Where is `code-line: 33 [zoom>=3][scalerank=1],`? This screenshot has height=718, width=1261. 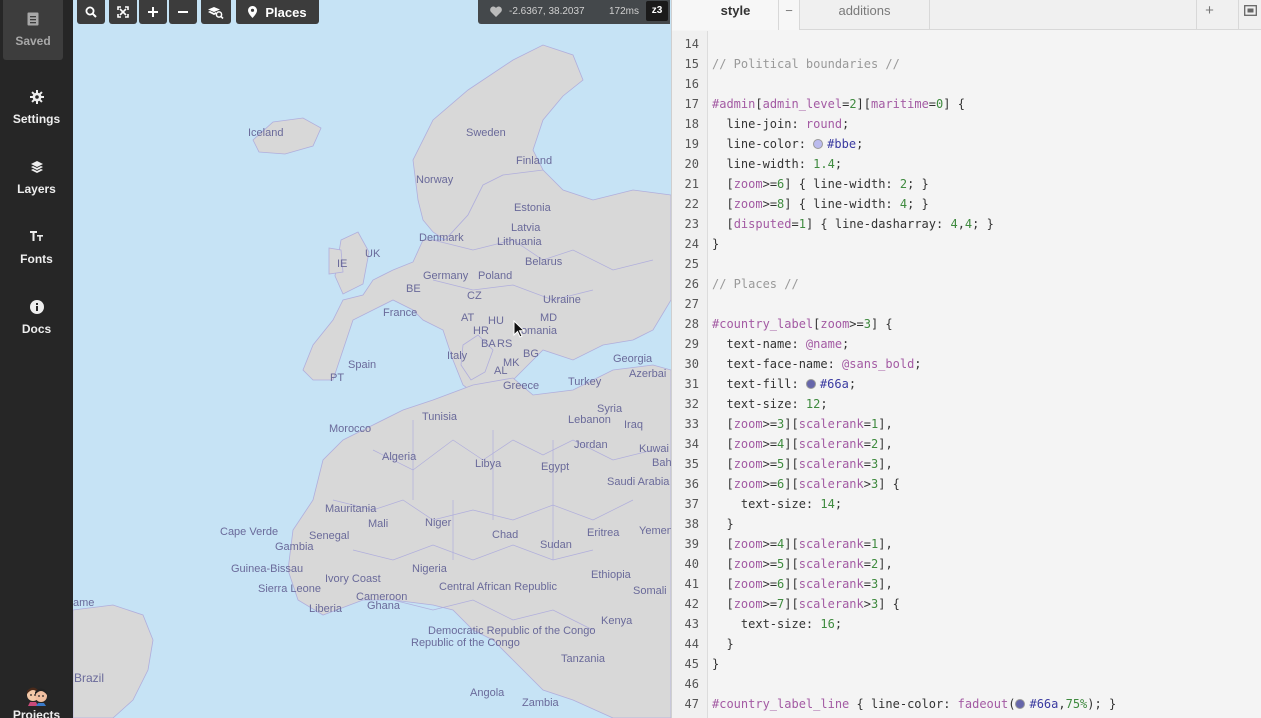 code-line: 33 [zoom>=3][scalerank=1], is located at coordinates (966, 424).